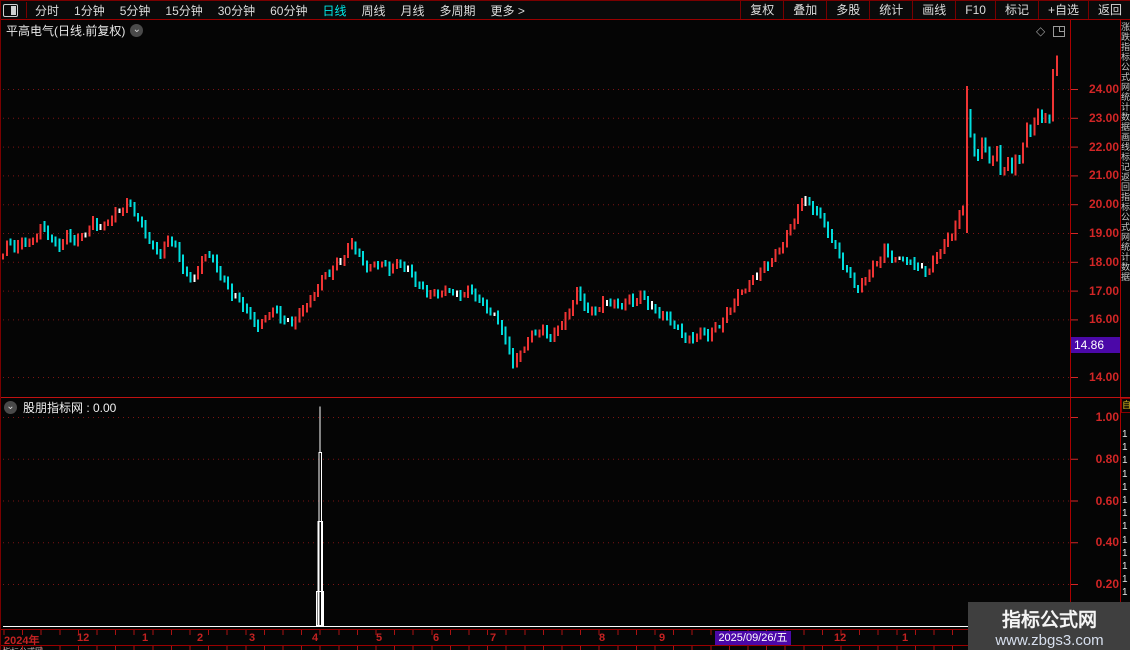 This screenshot has width=1130, height=650. I want to click on sub-axis-label: 0.80, so click(1107, 458).